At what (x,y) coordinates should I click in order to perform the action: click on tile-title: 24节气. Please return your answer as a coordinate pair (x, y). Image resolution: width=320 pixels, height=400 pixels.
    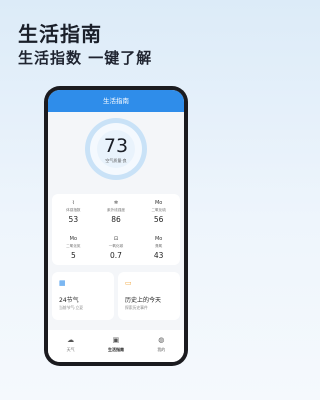
    Looking at the image, I should click on (69, 300).